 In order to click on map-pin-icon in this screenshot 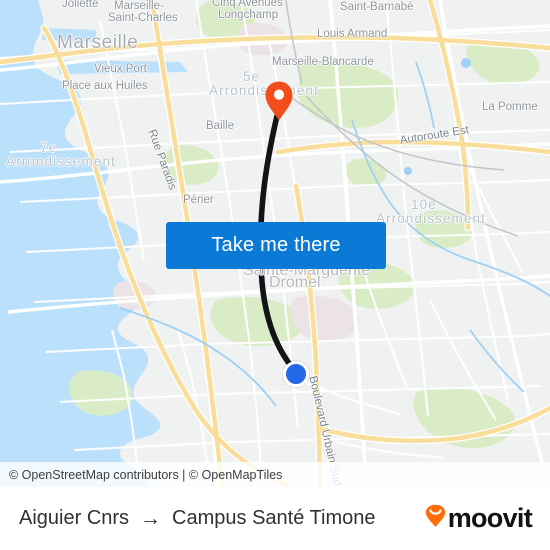, I will do `click(279, 101)`.